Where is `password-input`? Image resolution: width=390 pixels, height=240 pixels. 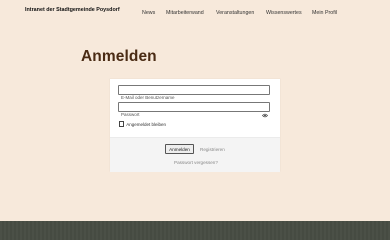
password-input is located at coordinates (189, 114).